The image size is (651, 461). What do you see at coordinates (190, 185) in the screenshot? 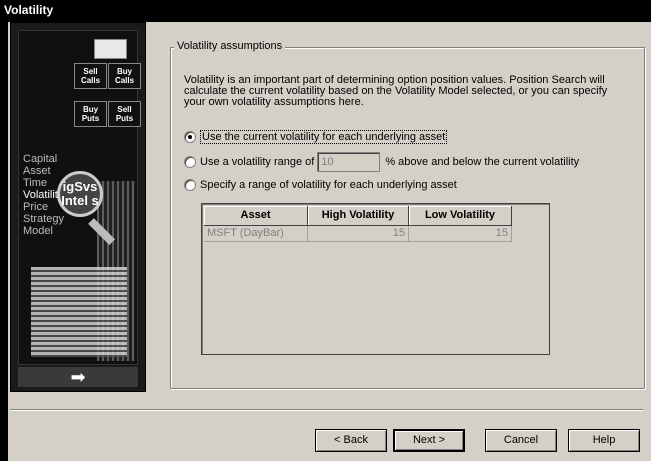
I see `radio-specify-volatility` at bounding box center [190, 185].